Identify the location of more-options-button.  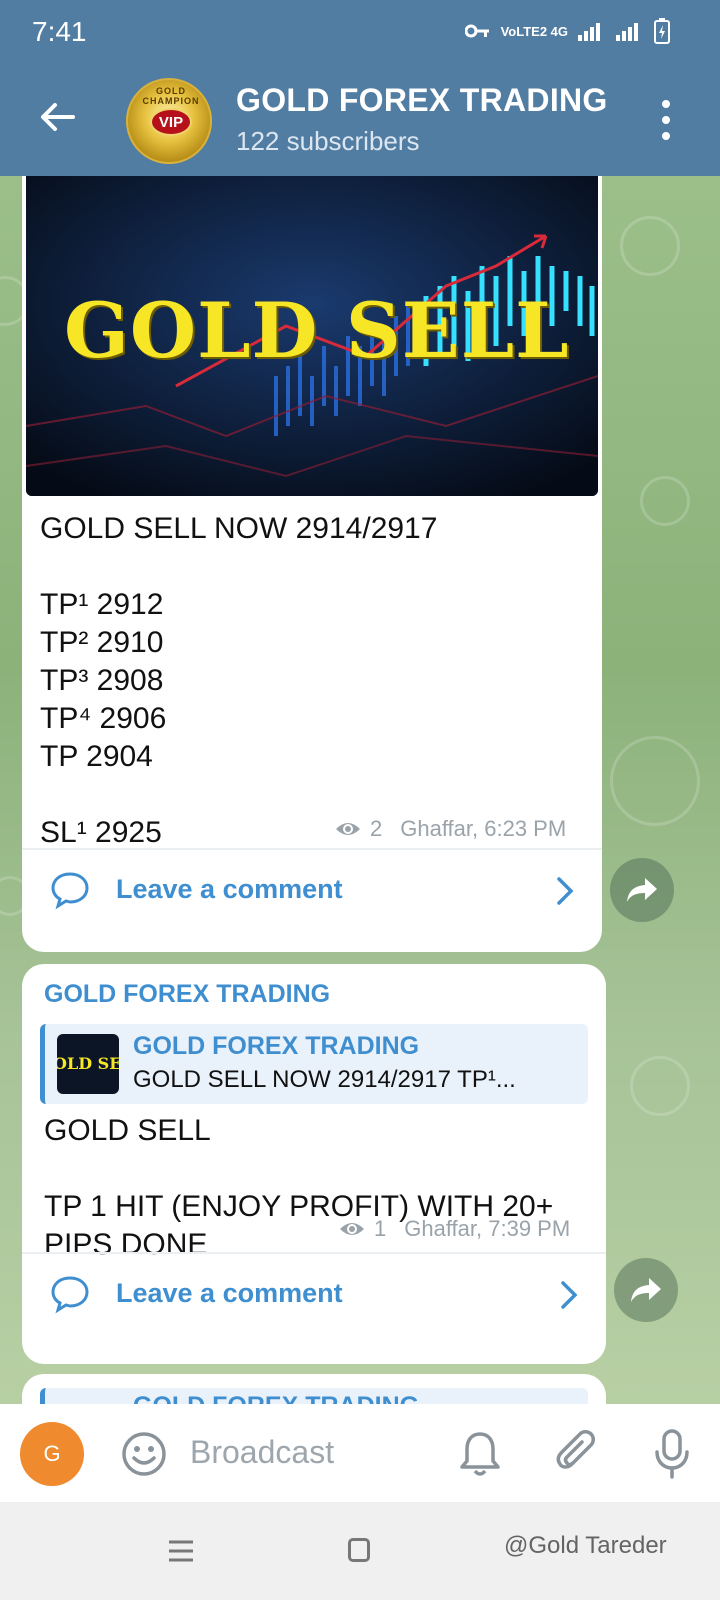
(666, 120).